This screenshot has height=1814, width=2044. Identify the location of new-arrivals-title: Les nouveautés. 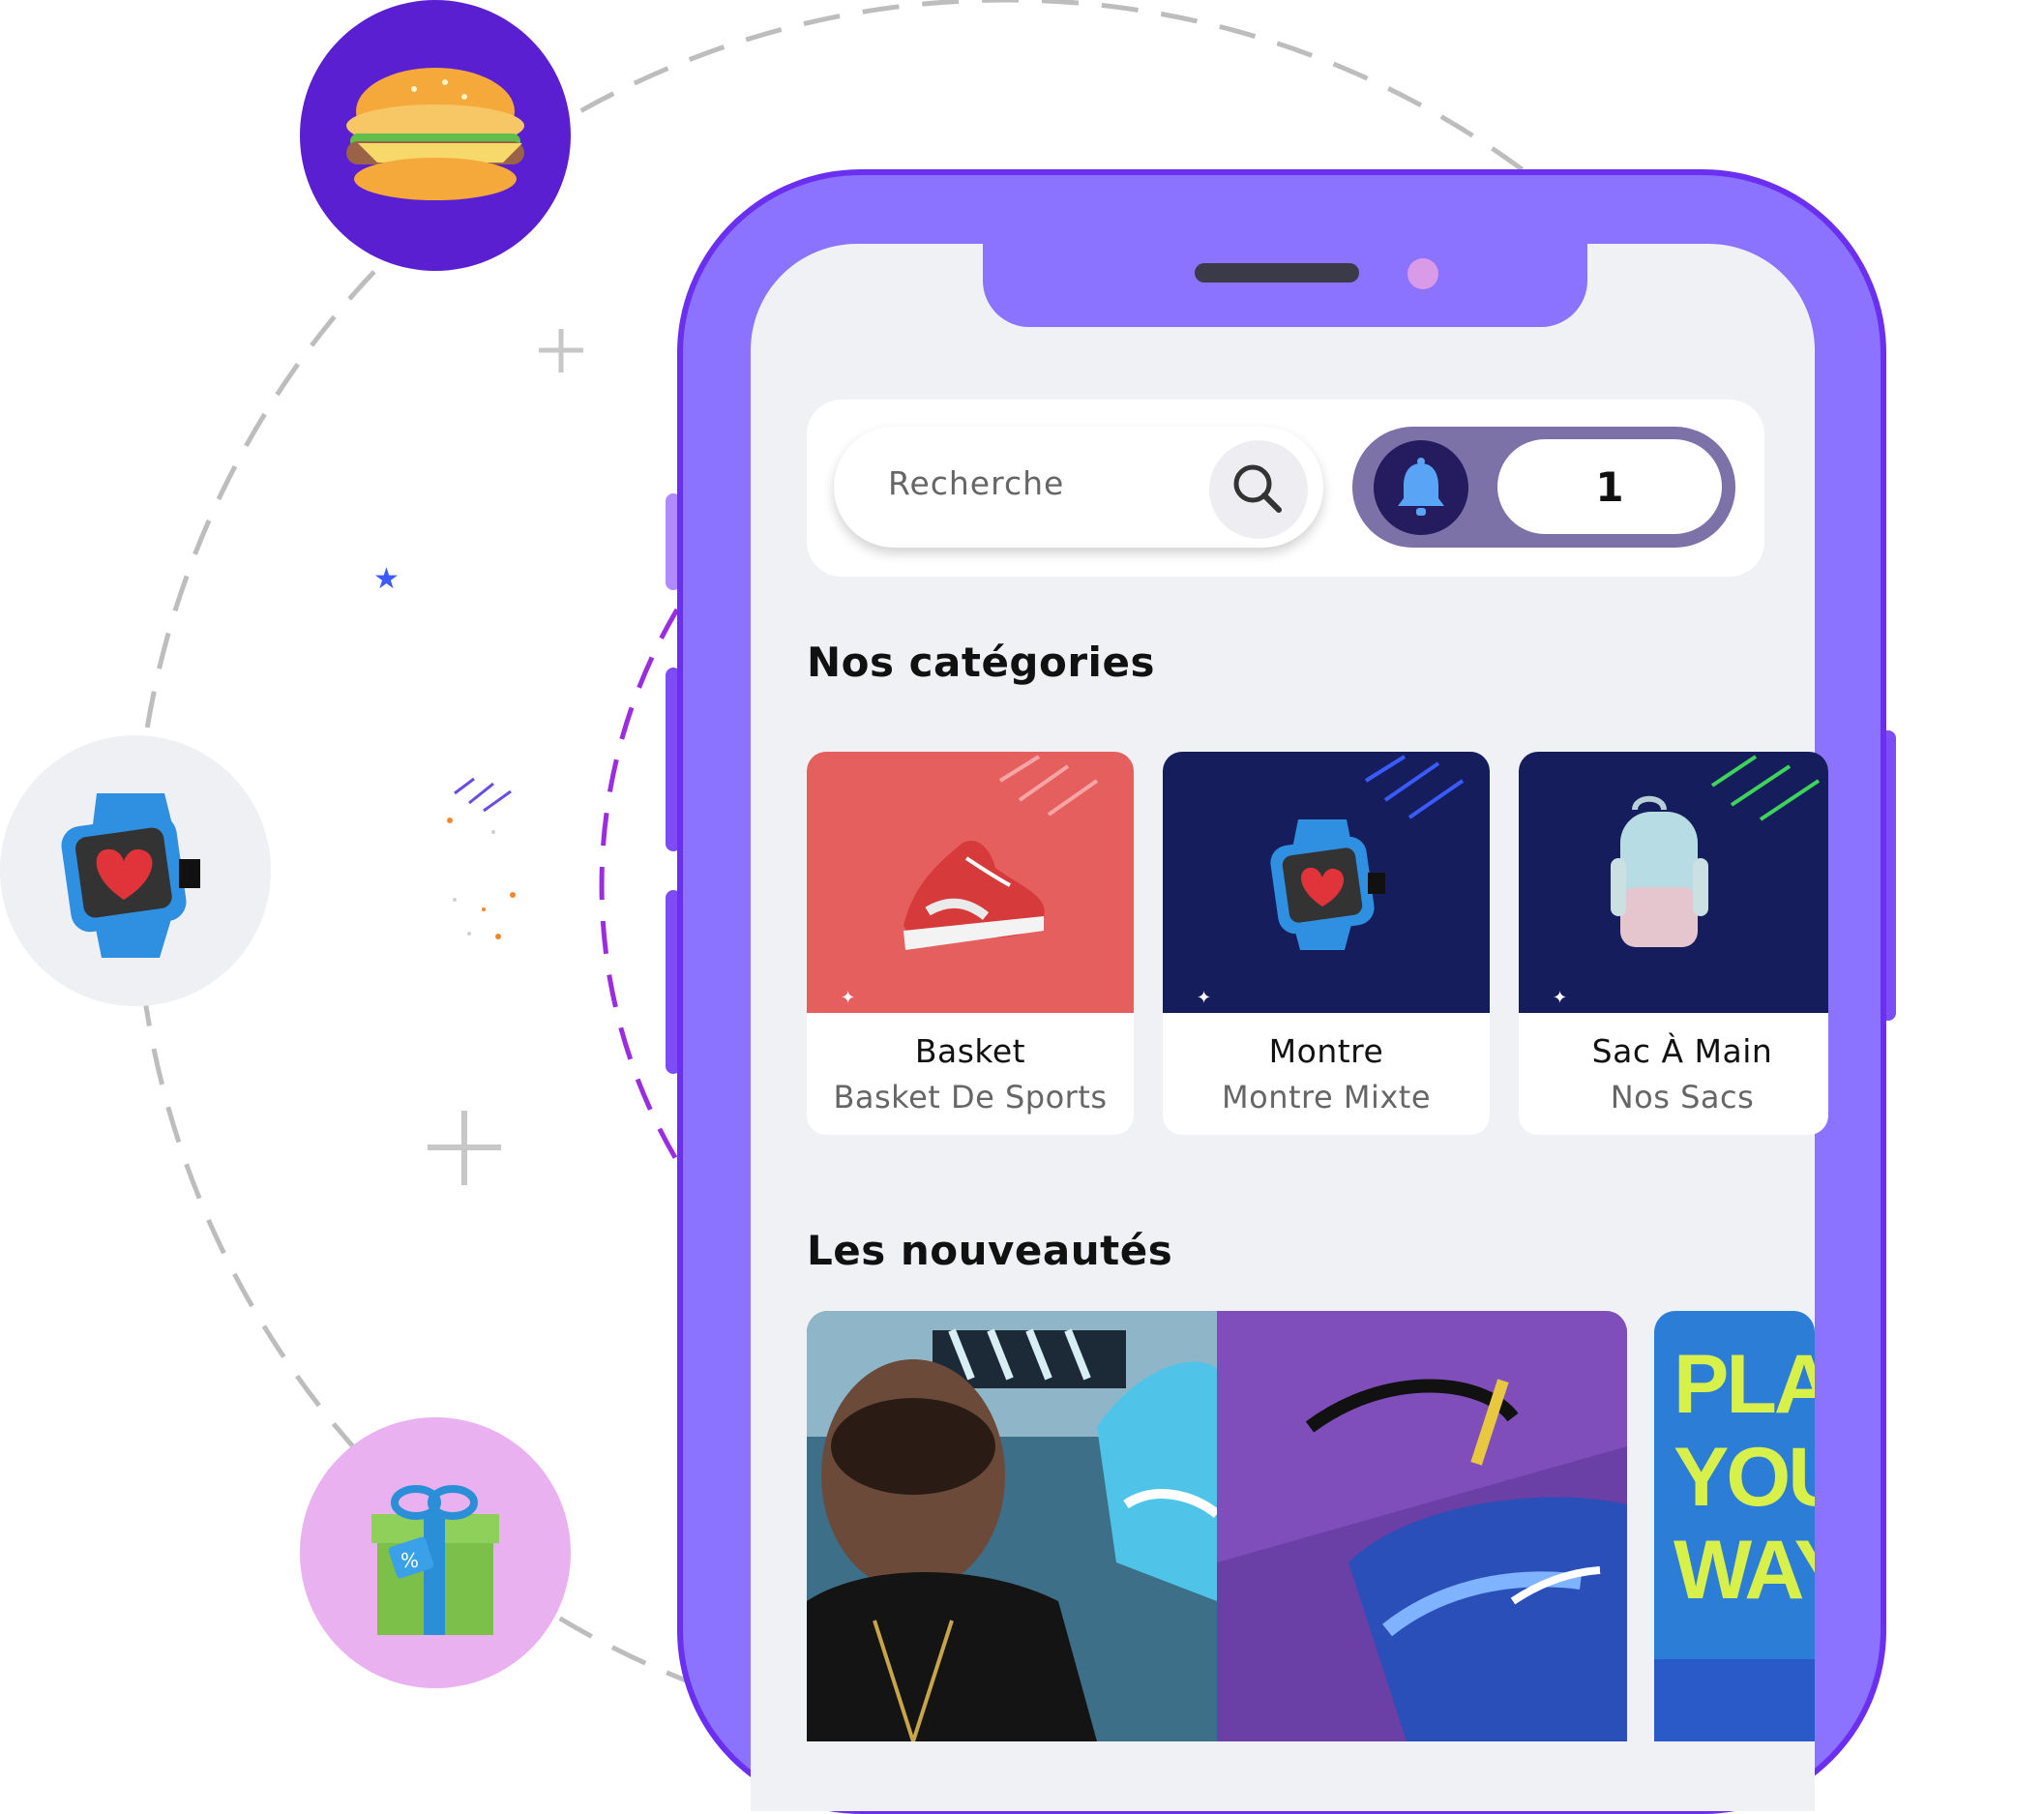
(990, 1250).